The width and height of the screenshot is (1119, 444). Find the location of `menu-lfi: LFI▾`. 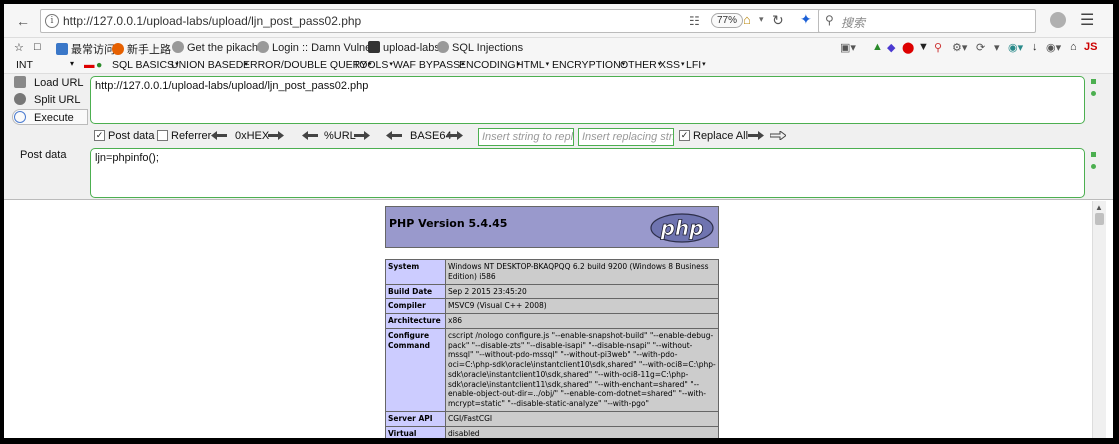

menu-lfi: LFI▾ is located at coordinates (696, 65).